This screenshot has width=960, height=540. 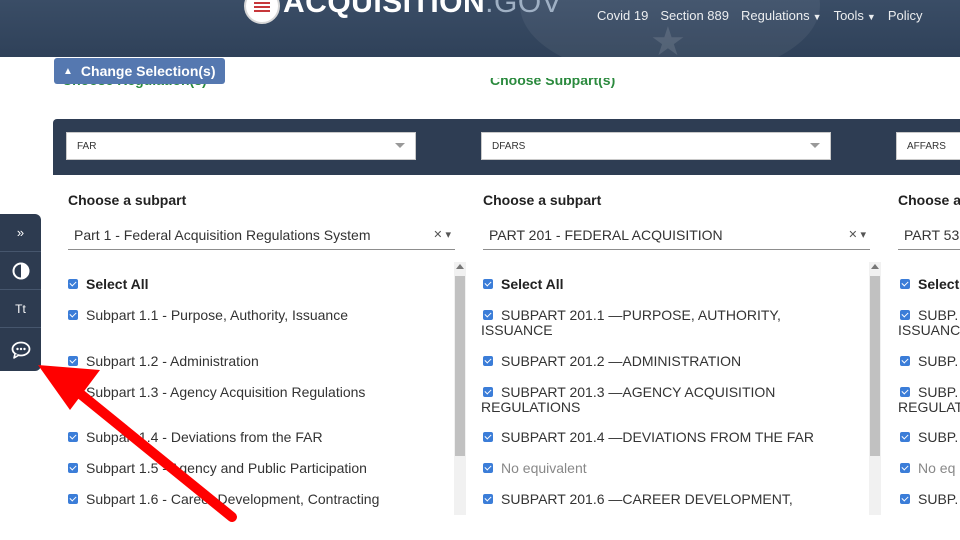 What do you see at coordinates (517, 330) in the screenshot?
I see `subpart-label-continued: ISSUANCE` at bounding box center [517, 330].